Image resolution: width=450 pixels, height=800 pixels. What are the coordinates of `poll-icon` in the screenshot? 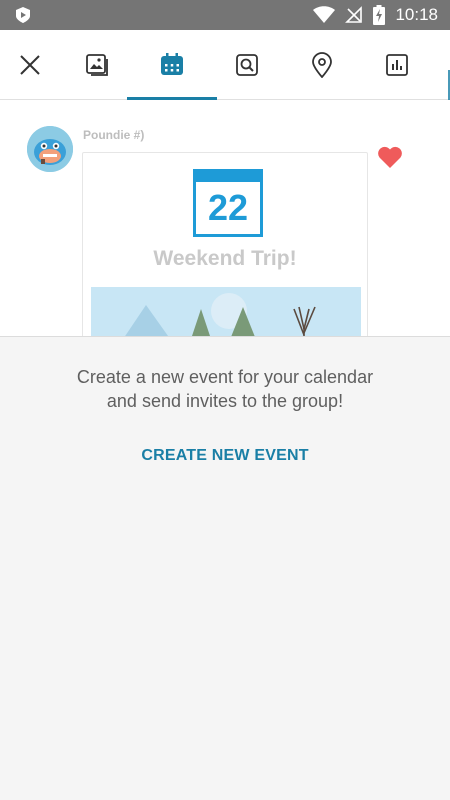 It's located at (397, 65).